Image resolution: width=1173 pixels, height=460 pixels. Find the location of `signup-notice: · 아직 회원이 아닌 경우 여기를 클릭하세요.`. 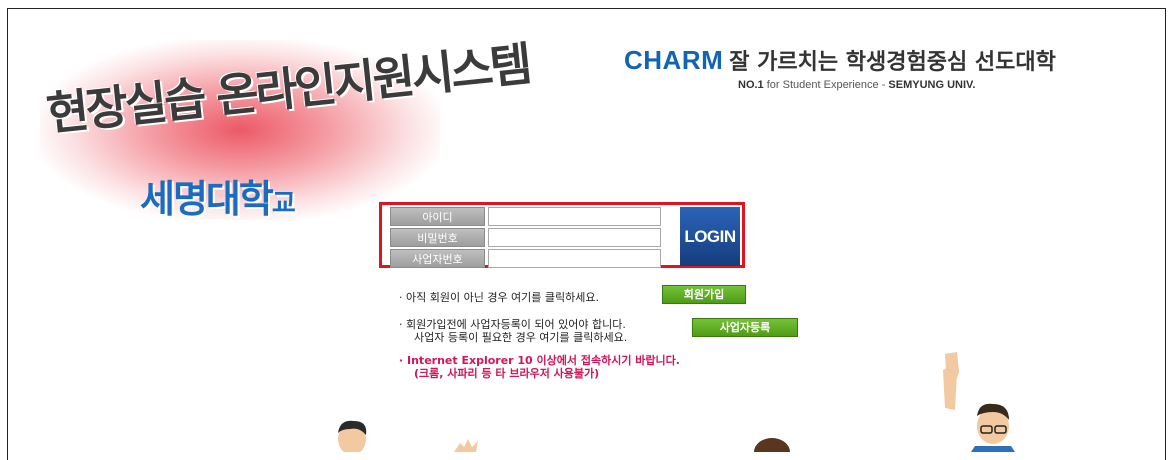

signup-notice: · 아직 회원이 아닌 경우 여기를 클릭하세요. is located at coordinates (499, 297).